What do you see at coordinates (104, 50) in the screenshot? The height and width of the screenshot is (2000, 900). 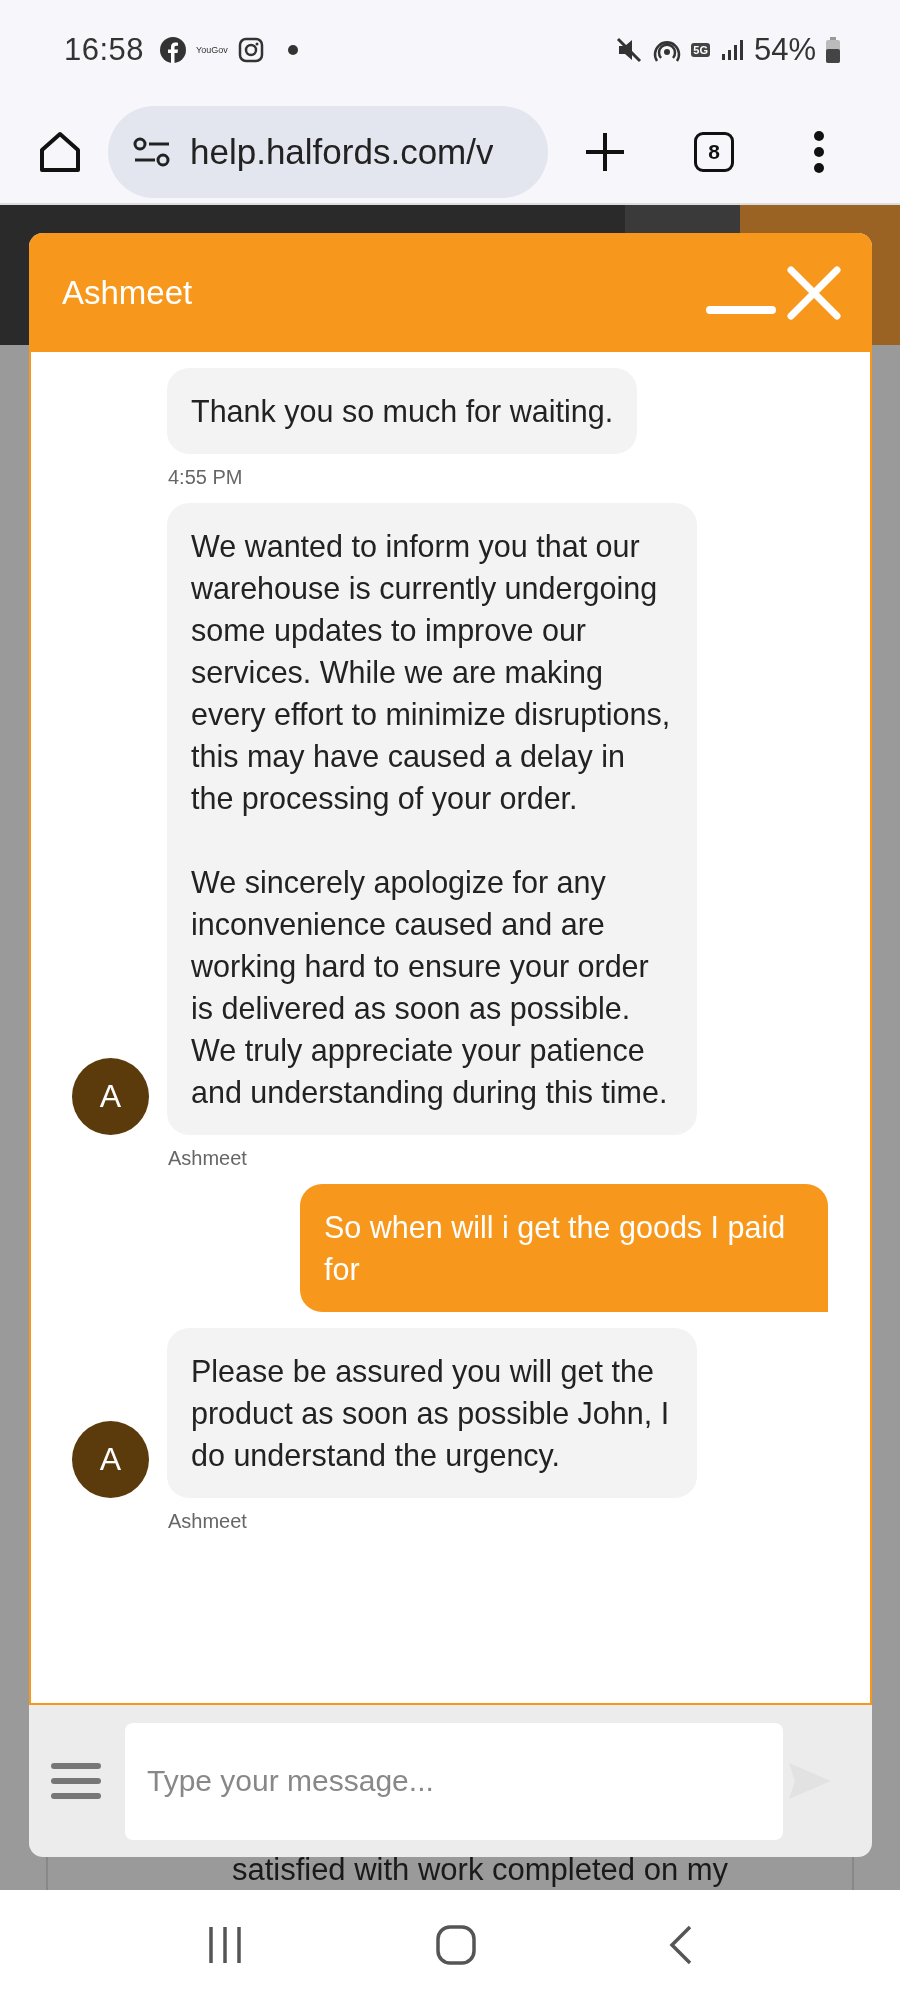 I see `status-time: 16:58` at bounding box center [104, 50].